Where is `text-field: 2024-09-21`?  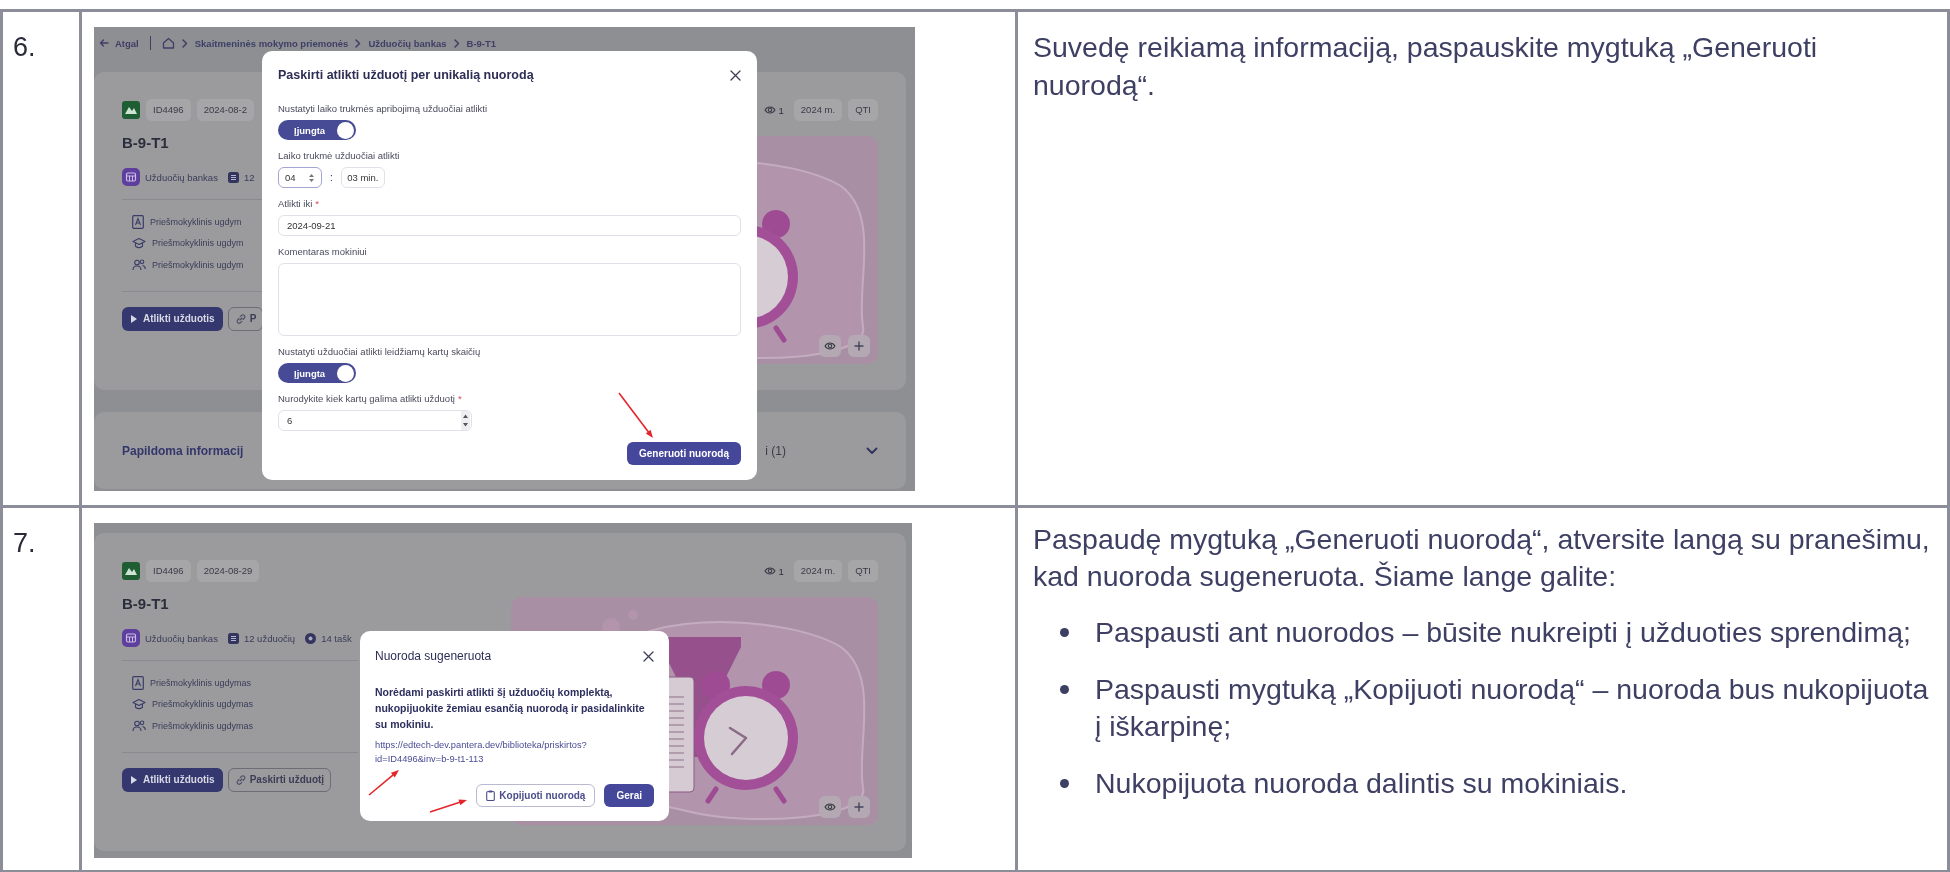
text-field: 2024-09-21 is located at coordinates (509, 225).